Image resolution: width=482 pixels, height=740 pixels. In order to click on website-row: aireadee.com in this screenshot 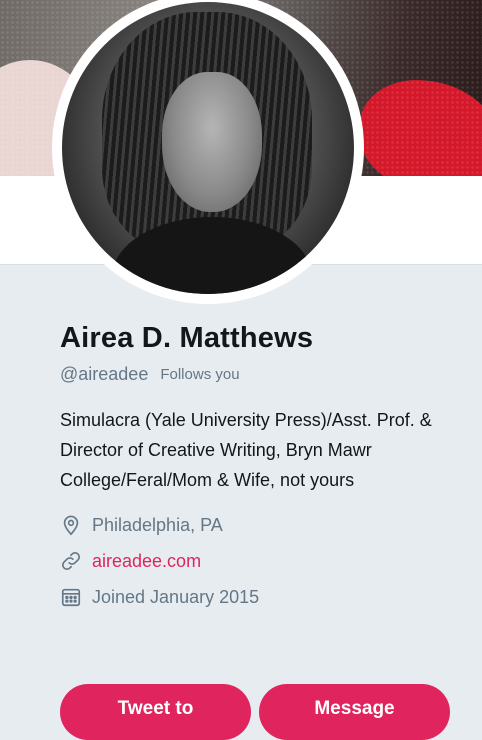, I will do `click(265, 561)`.